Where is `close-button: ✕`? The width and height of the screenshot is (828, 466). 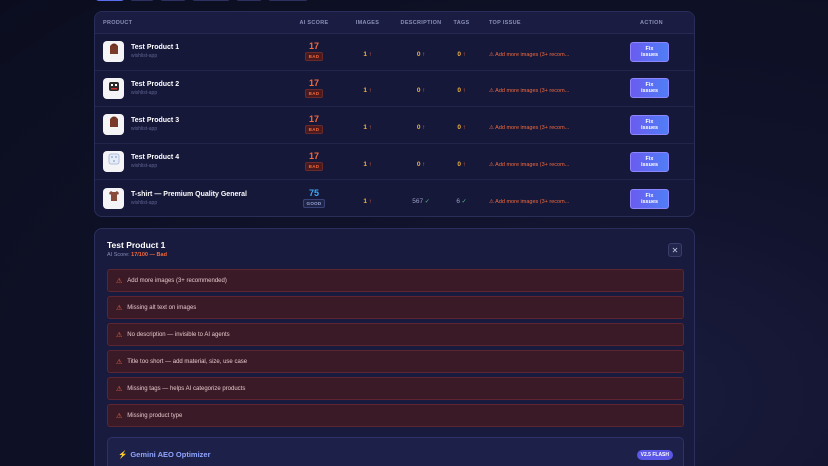 close-button: ✕ is located at coordinates (675, 250).